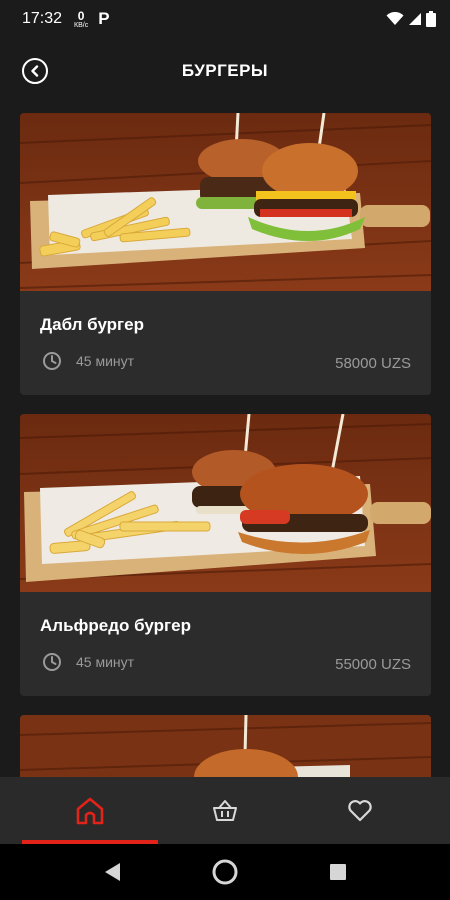  I want to click on triangle-back-icon, so click(112, 872).